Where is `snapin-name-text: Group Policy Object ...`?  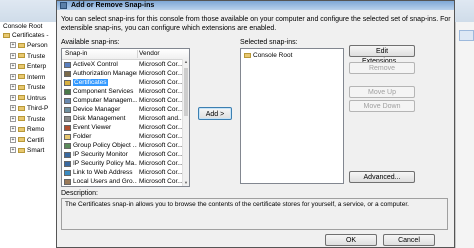
snapin-name-text: Group Policy Object ... is located at coordinates (105, 145).